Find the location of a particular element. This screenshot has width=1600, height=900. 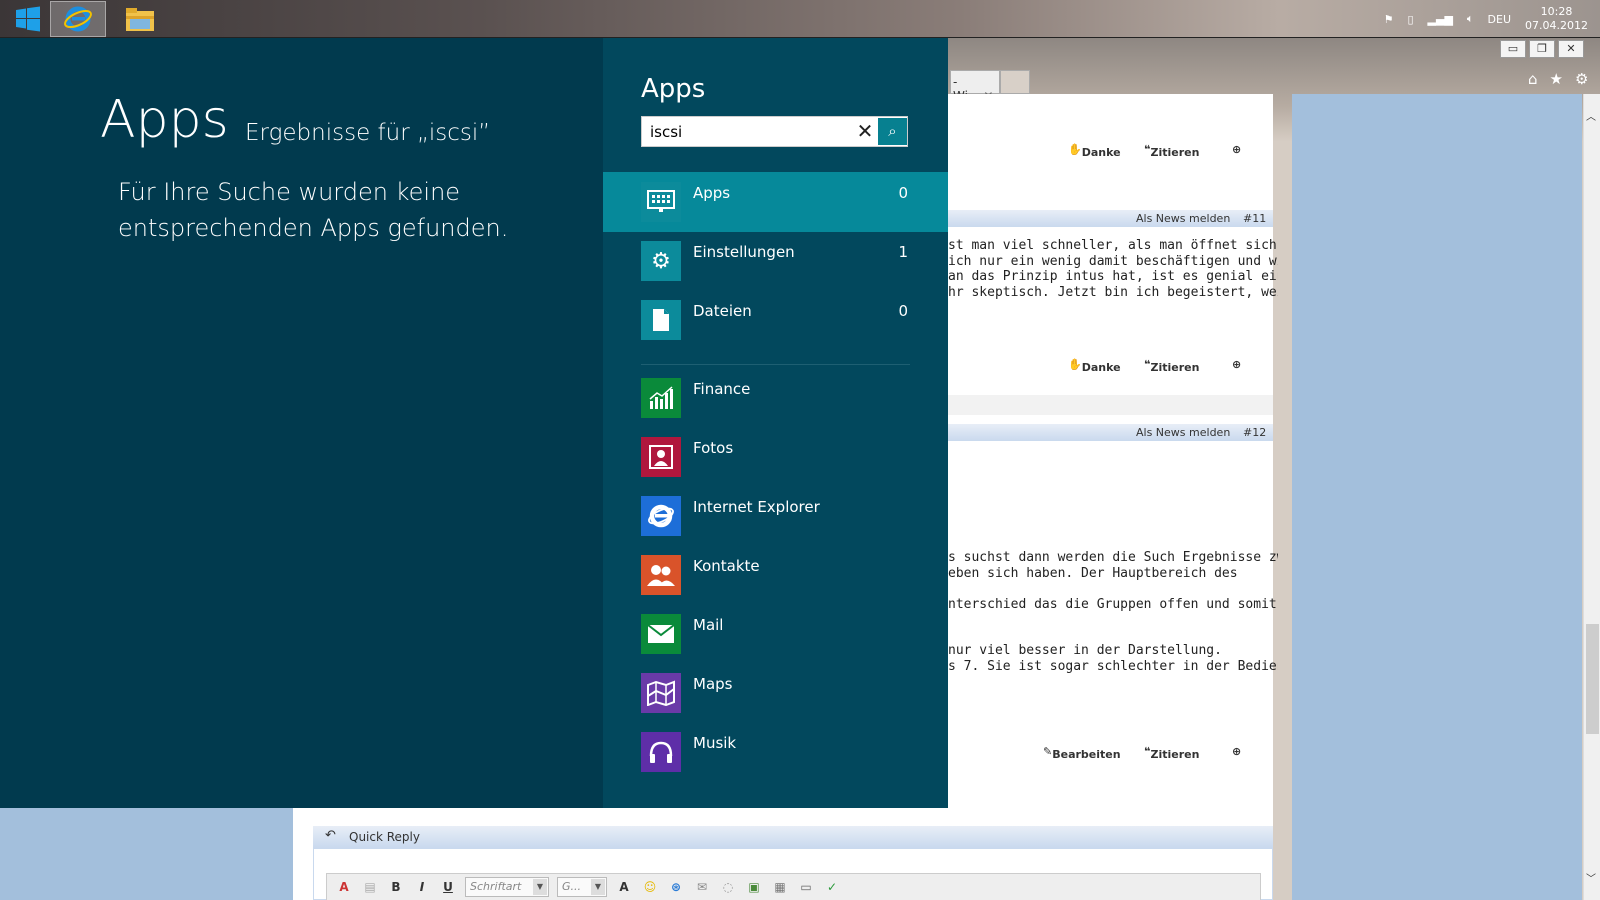

post-number: #12 is located at coordinates (1254, 432).